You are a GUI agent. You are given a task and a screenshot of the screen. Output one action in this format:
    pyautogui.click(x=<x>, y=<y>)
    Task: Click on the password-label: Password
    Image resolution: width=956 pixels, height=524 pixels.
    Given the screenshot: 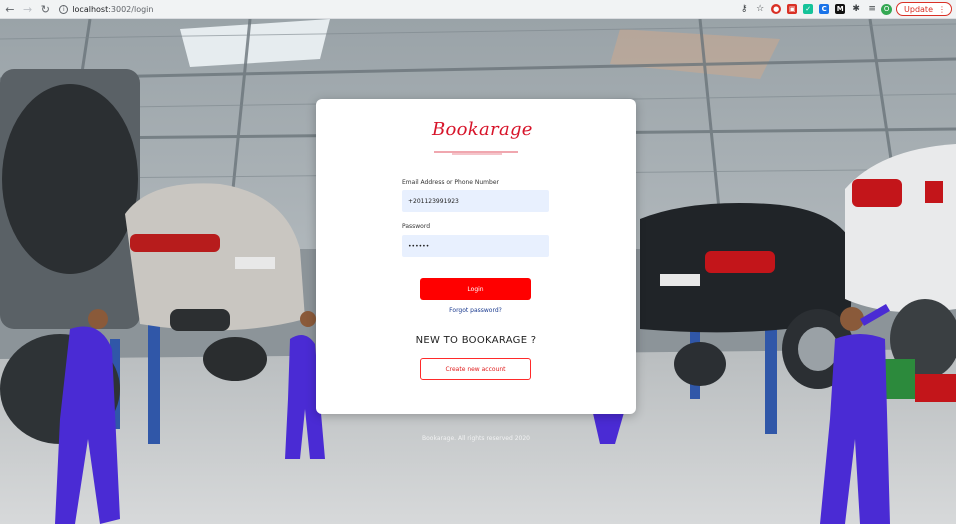 What is the action you would take?
    pyautogui.click(x=416, y=226)
    